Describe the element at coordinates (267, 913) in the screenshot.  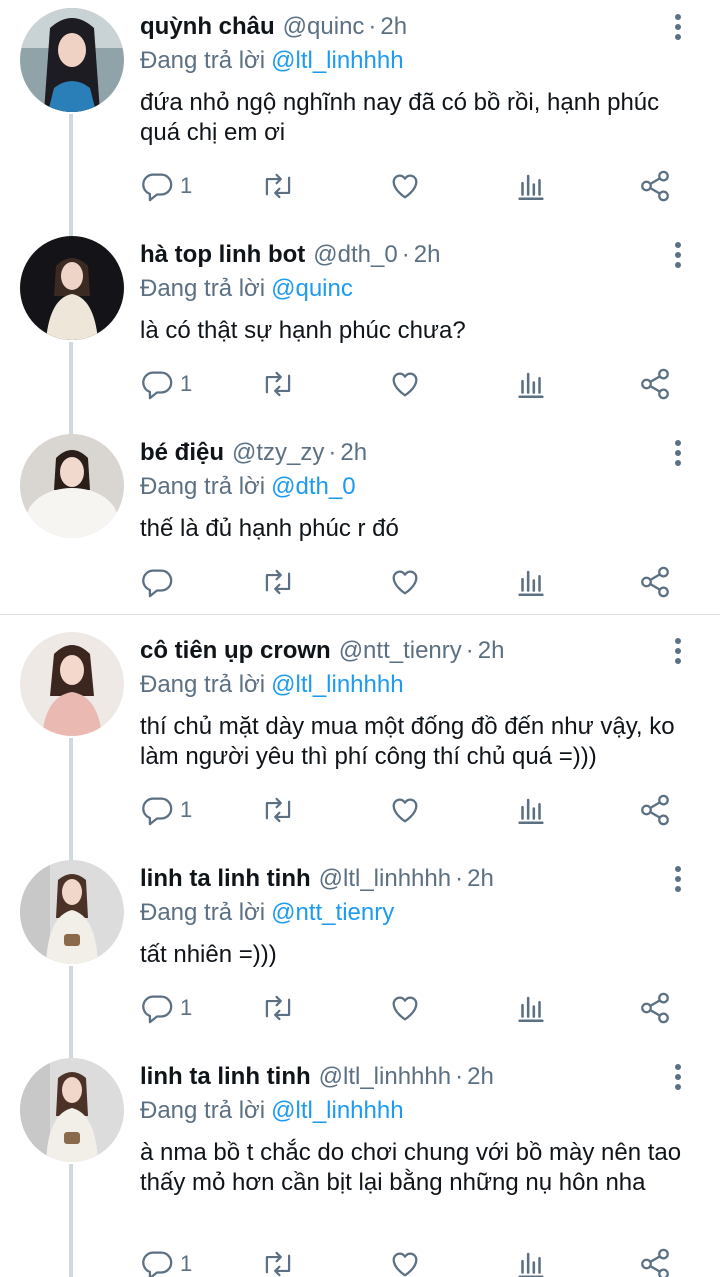
I see `replying-to: Đang trả lời @ntt_tienry` at that location.